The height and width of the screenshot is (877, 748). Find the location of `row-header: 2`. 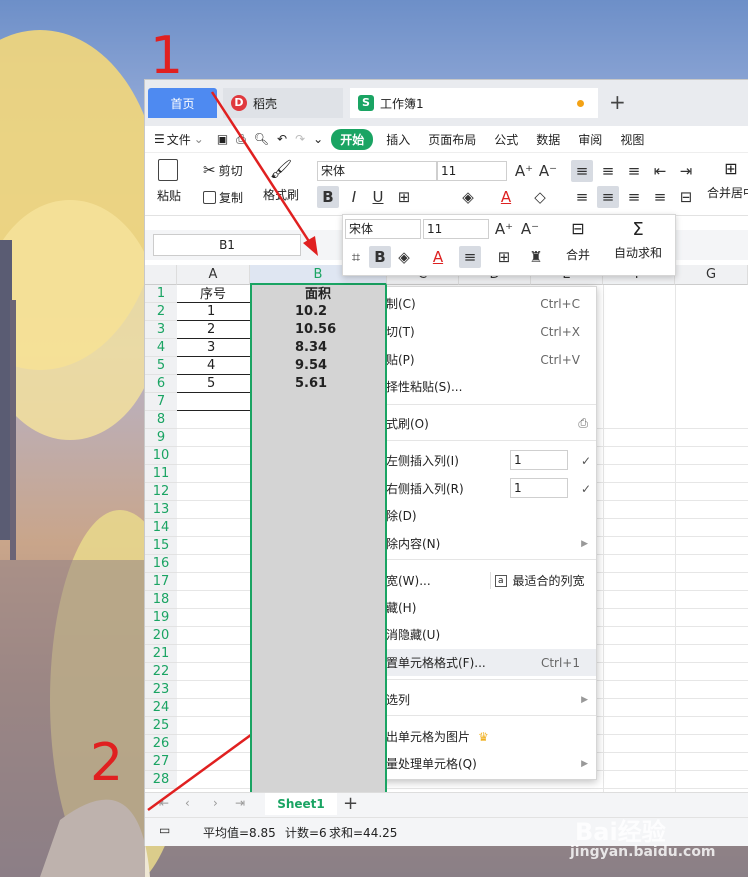

row-header: 2 is located at coordinates (161, 312).